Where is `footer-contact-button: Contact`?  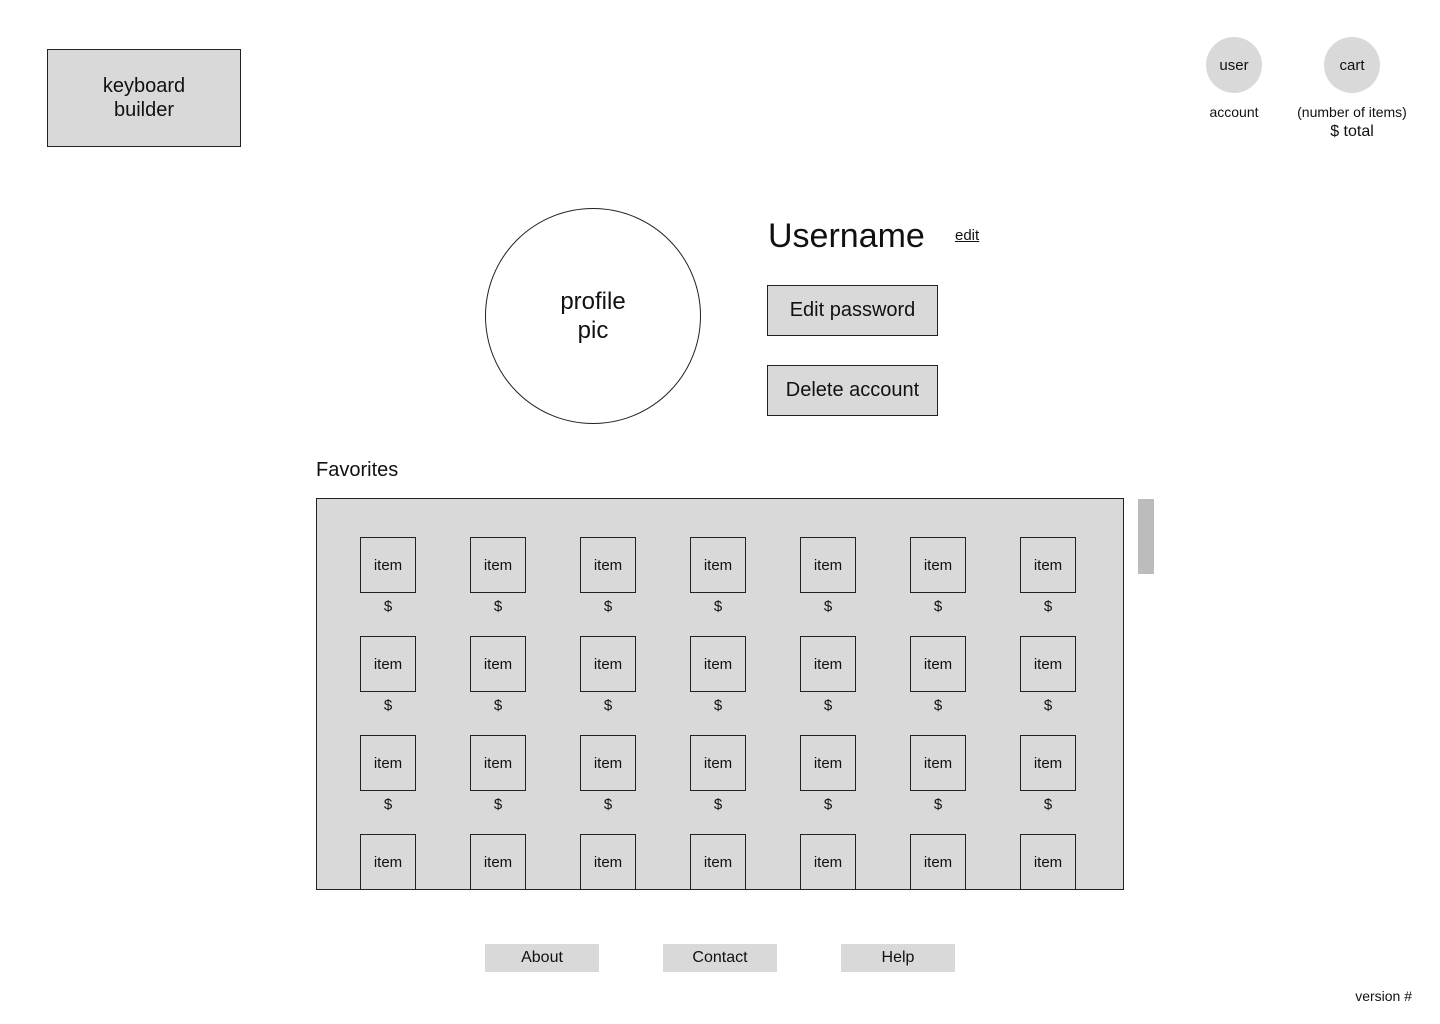
footer-contact-button: Contact is located at coordinates (720, 958).